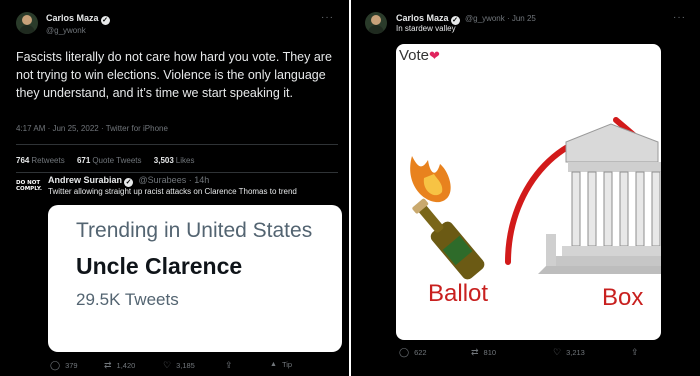 This screenshot has width=700, height=376. What do you see at coordinates (490, 352) in the screenshot?
I see `retweet-count: 810` at bounding box center [490, 352].